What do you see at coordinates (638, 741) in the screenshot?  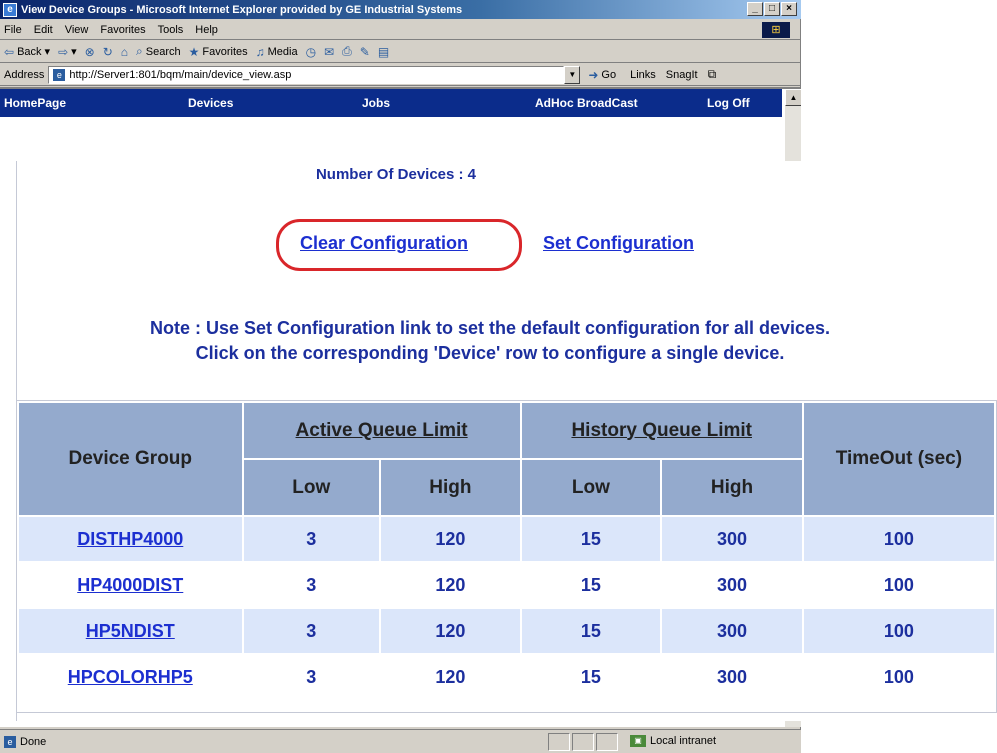 I see `local-intranet-icon: ▣` at bounding box center [638, 741].